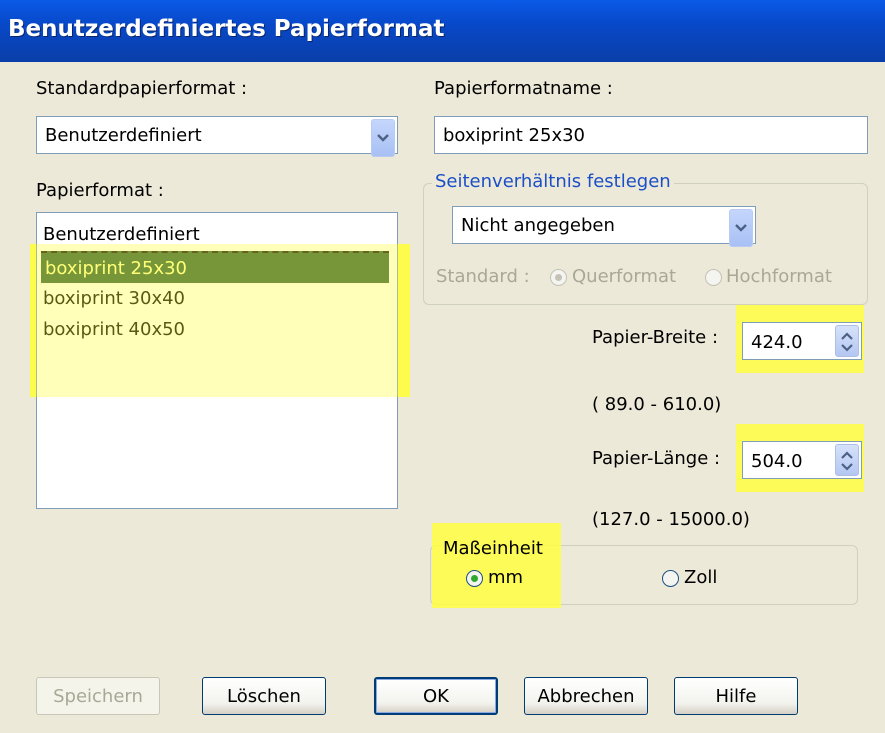 This screenshot has width=885, height=733. What do you see at coordinates (657, 404) in the screenshot?
I see `width-range: ( 89.0 - 610.0)` at bounding box center [657, 404].